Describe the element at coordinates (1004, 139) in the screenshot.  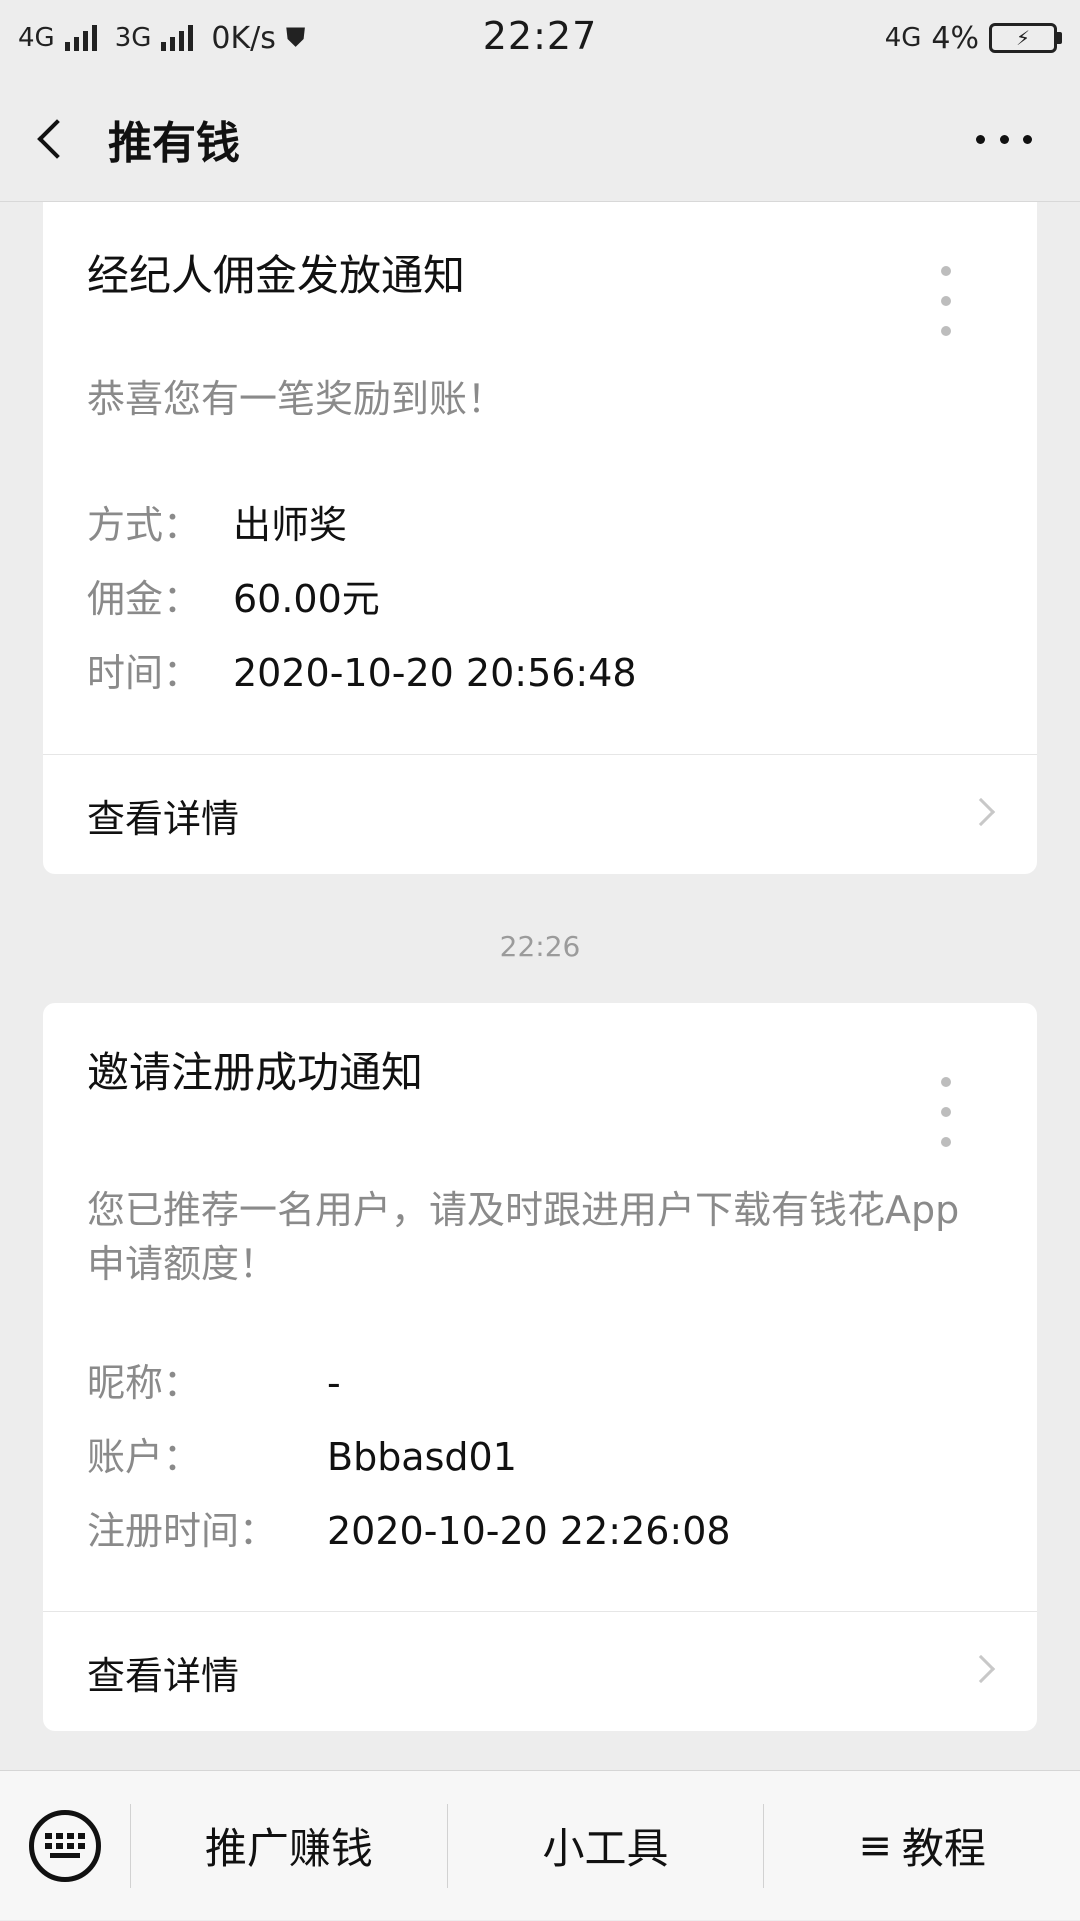
I see `more-options-button` at that location.